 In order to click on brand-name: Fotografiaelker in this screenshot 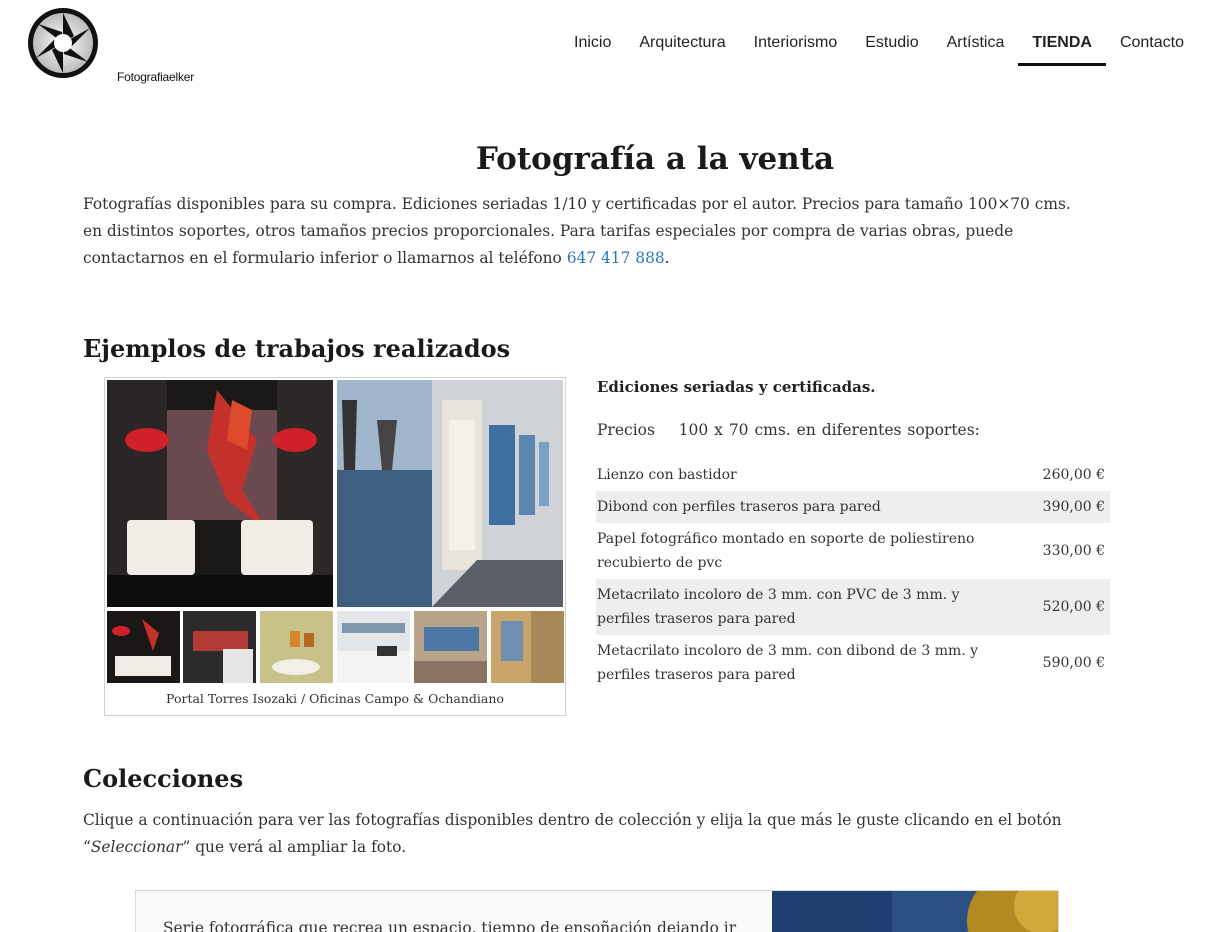, I will do `click(156, 77)`.